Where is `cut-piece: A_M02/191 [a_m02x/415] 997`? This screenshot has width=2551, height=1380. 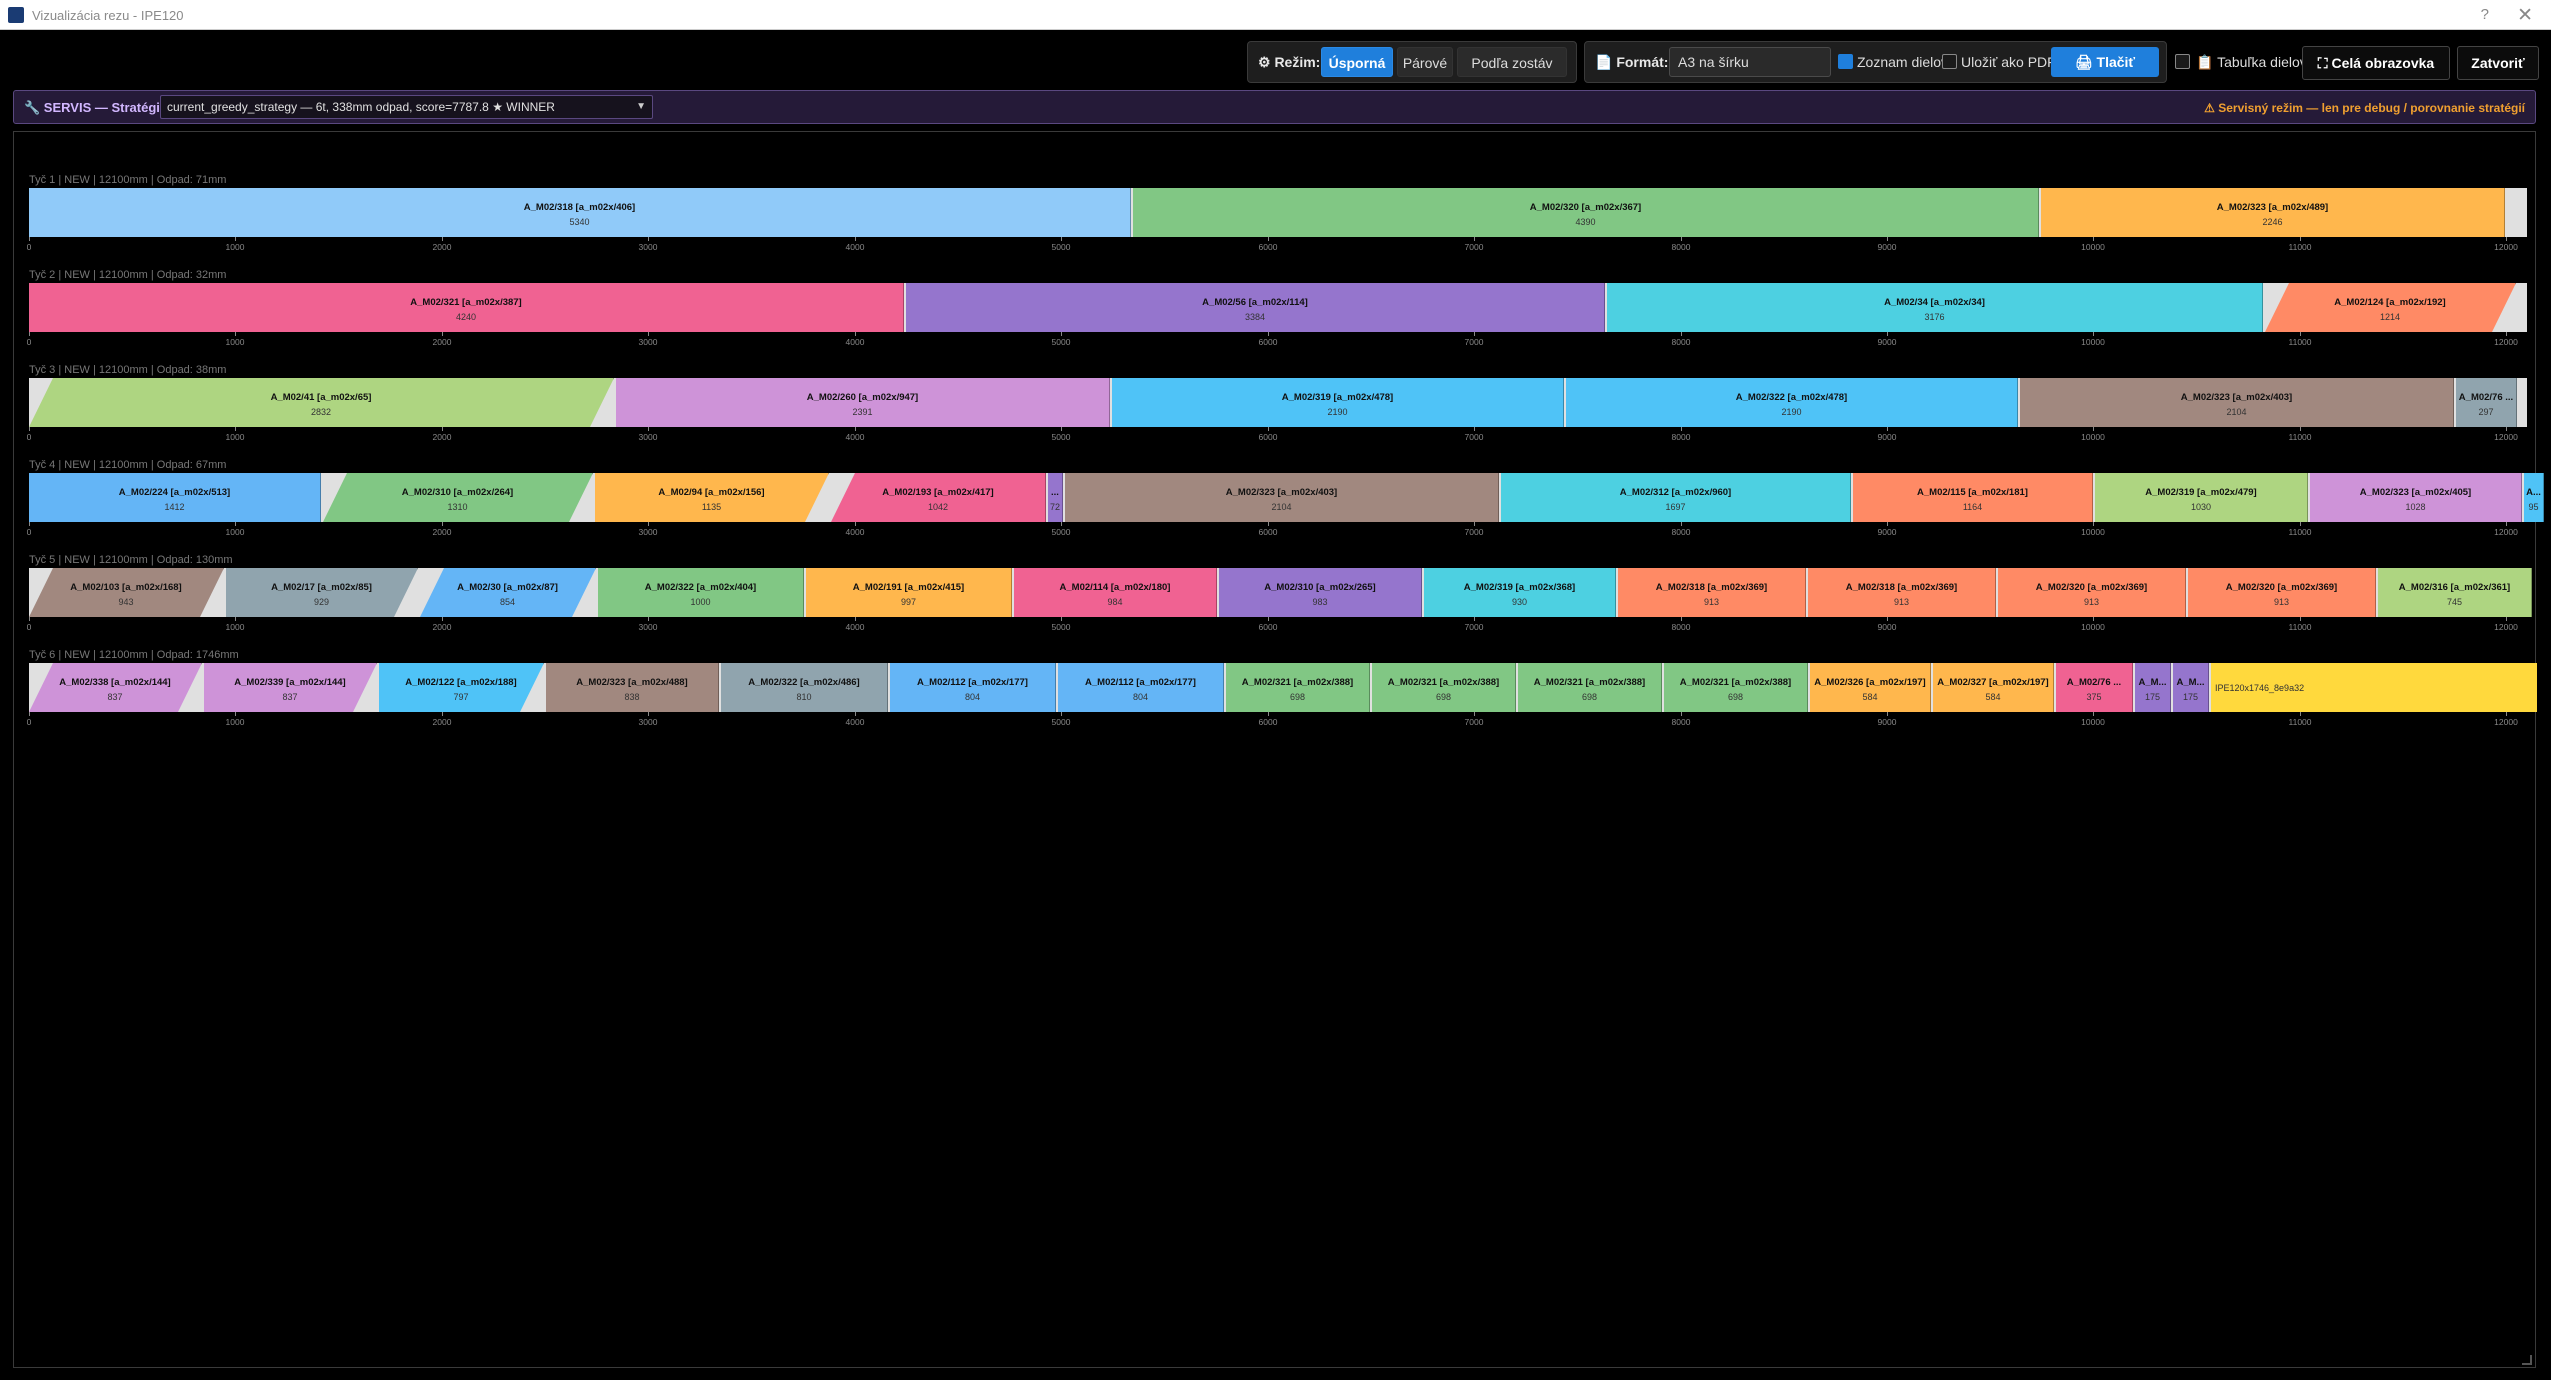
cut-piece: A_M02/191 [a_m02x/415] 997 is located at coordinates (909, 592).